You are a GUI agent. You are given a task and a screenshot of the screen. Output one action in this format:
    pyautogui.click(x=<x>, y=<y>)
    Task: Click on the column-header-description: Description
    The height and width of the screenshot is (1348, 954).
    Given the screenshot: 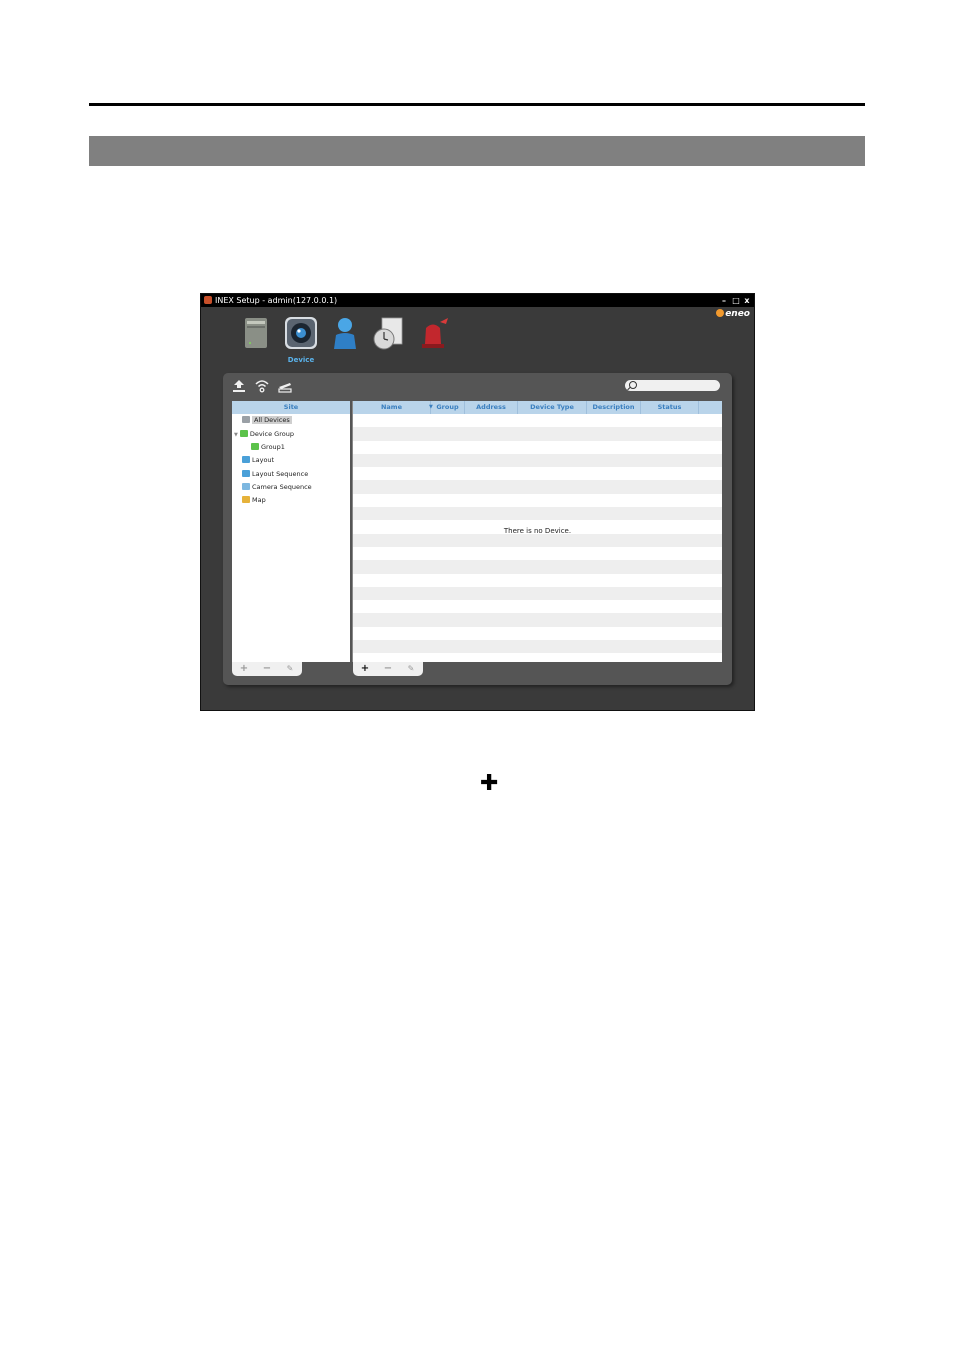 What is the action you would take?
    pyautogui.click(x=614, y=407)
    